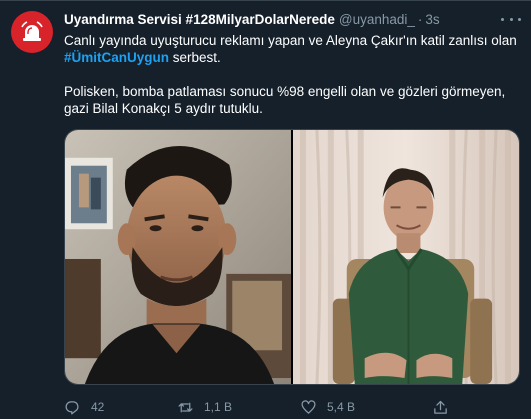  I want to click on hashtag-link: #ÜmitCanUygun, so click(116, 57).